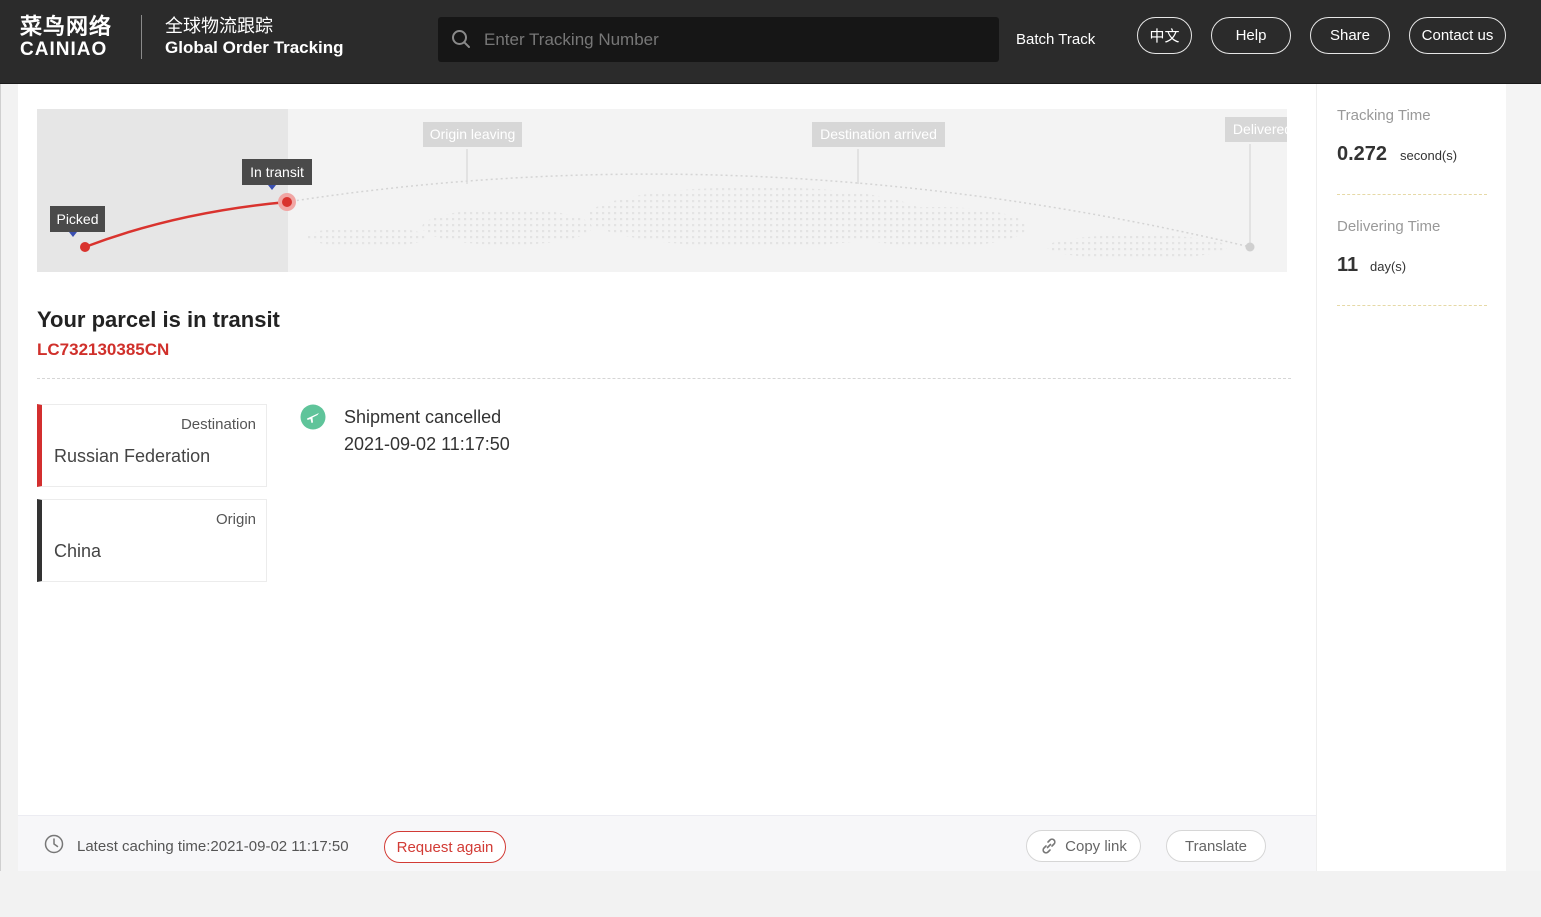  What do you see at coordinates (141, 37) in the screenshot?
I see `logo-divider` at bounding box center [141, 37].